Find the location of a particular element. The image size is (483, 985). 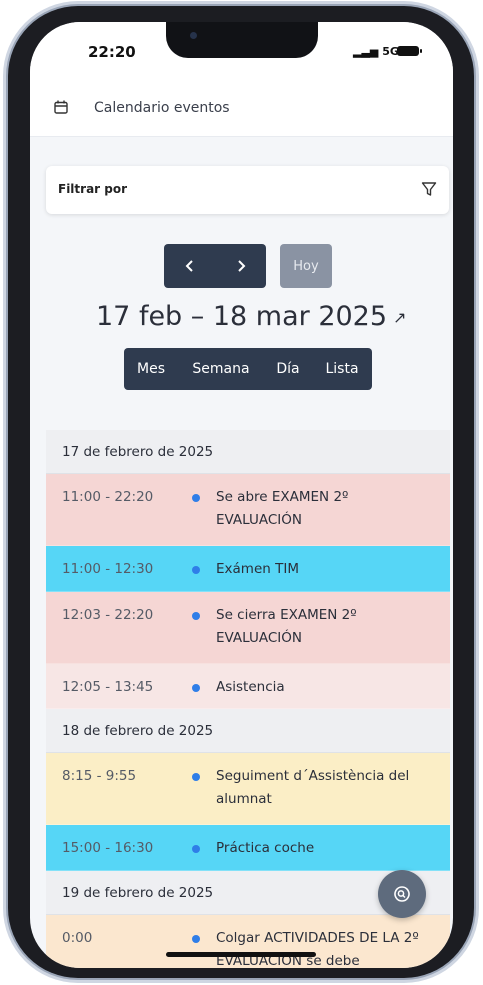

event-title: Exámen TIM is located at coordinates (257, 569).